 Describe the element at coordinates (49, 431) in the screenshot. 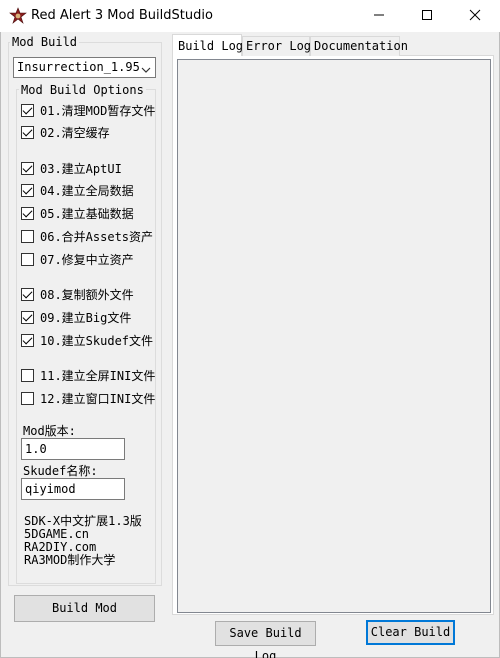

I see `mod-version-label: Mod版本:` at that location.